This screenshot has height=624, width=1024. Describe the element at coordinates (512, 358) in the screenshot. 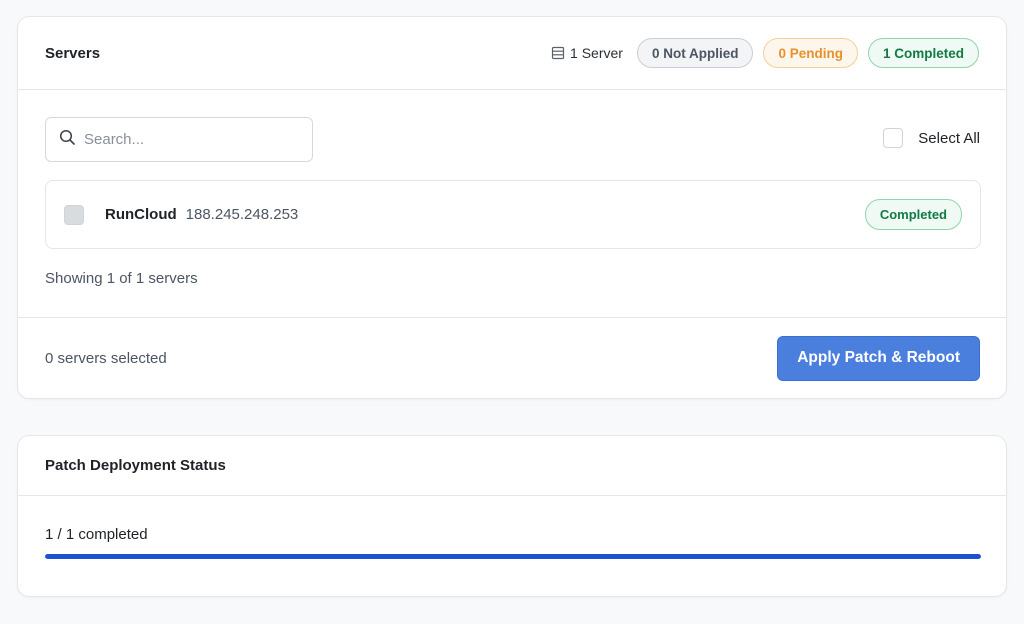

I see `servers-card-footer: 0 servers selected Apply Patch & Reboot` at that location.